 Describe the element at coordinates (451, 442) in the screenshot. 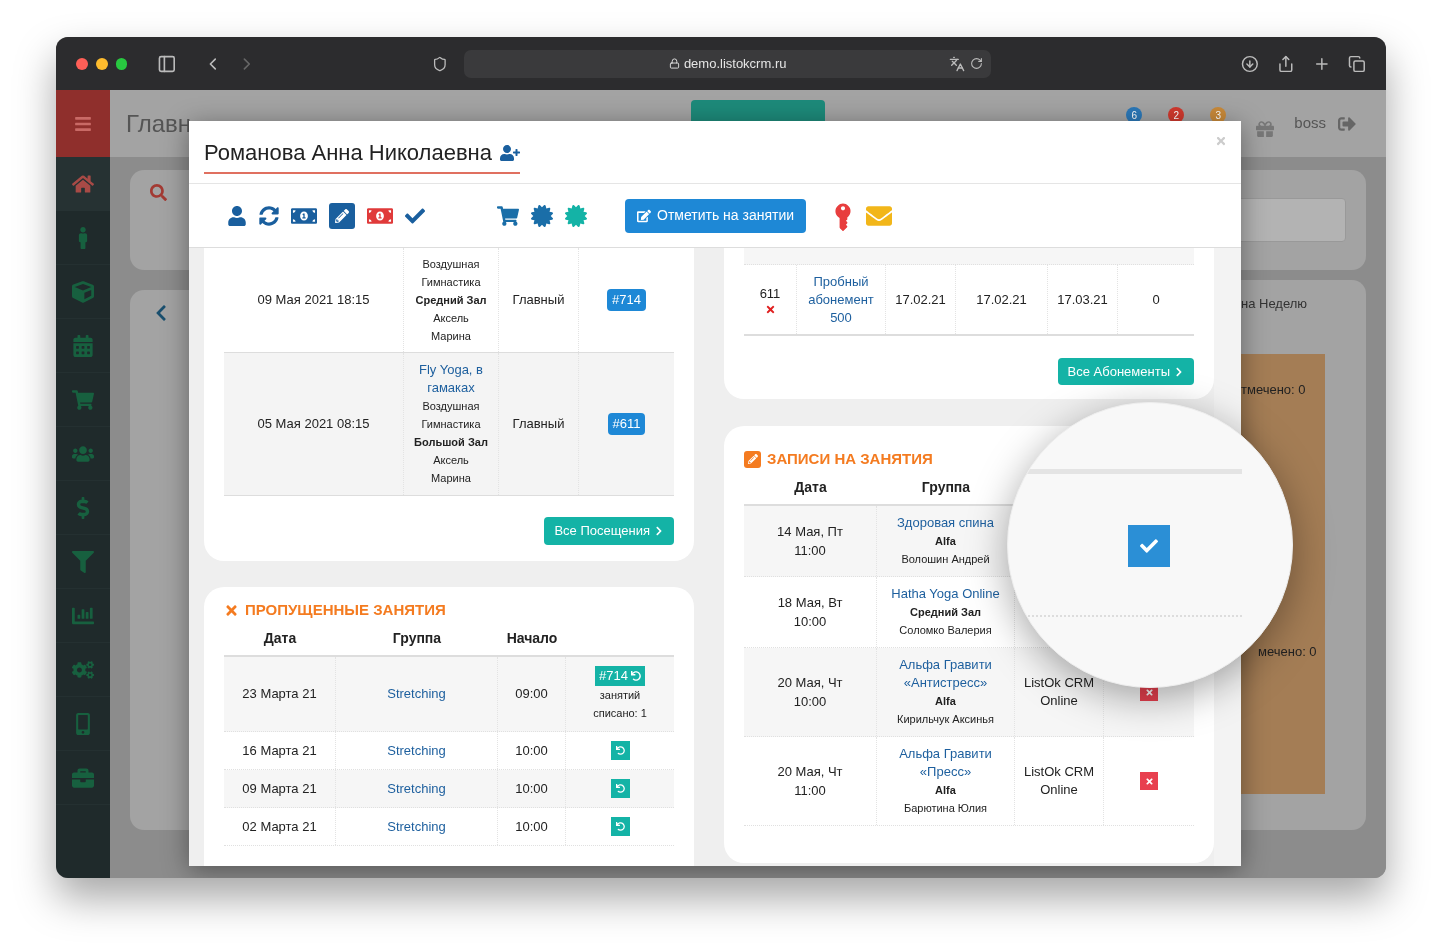

I see `hall-text: Большой Зал` at that location.